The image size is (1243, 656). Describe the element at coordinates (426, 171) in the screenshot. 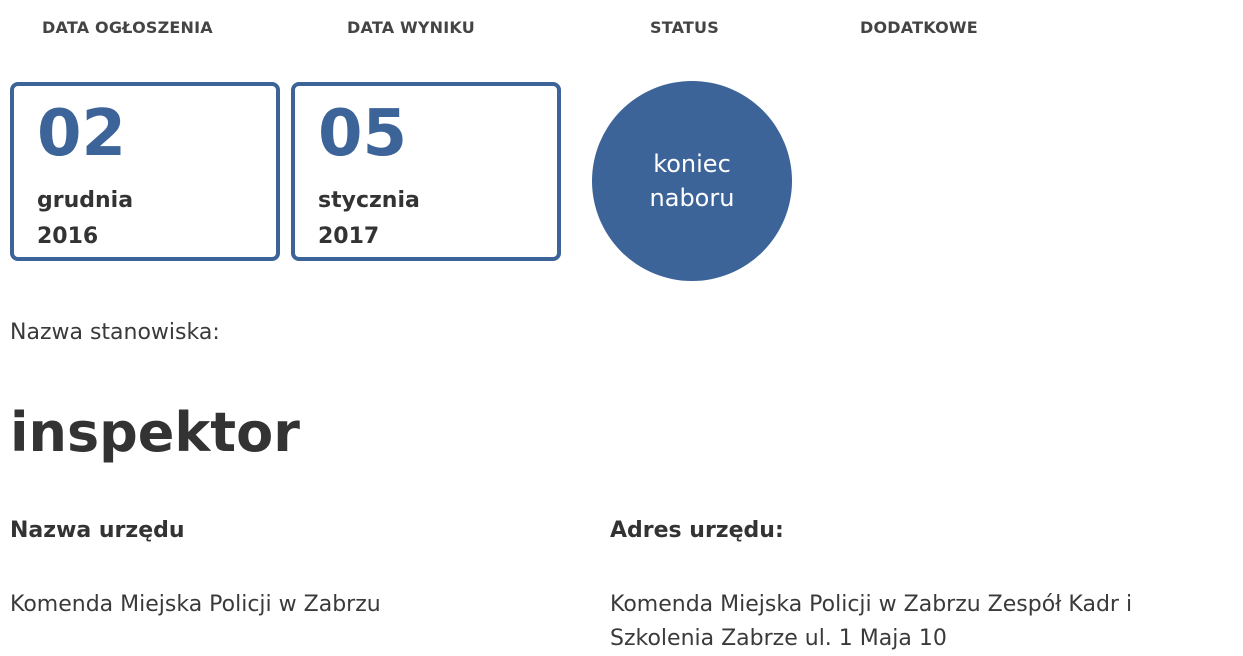

I see `result-date-card: 05 stycznia 2017` at that location.